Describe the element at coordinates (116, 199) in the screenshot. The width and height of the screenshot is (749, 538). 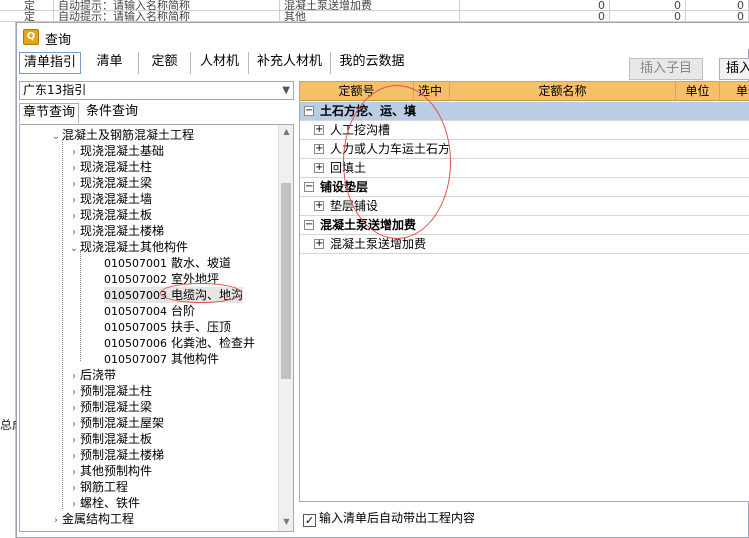
I see `tree-node-label: 现浇混凝土墙` at that location.